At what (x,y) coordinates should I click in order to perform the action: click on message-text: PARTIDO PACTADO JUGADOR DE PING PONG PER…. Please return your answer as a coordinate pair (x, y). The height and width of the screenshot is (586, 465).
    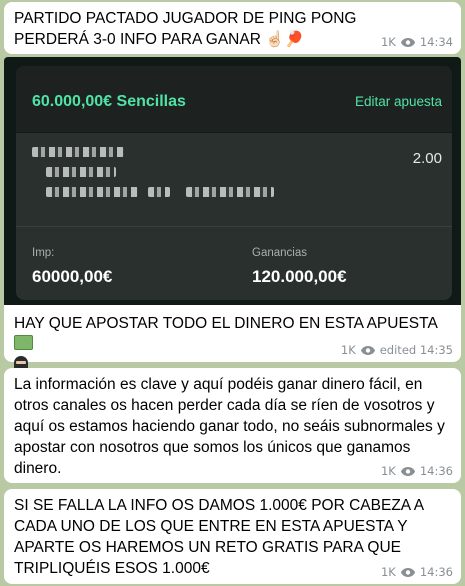
    Looking at the image, I should click on (185, 29).